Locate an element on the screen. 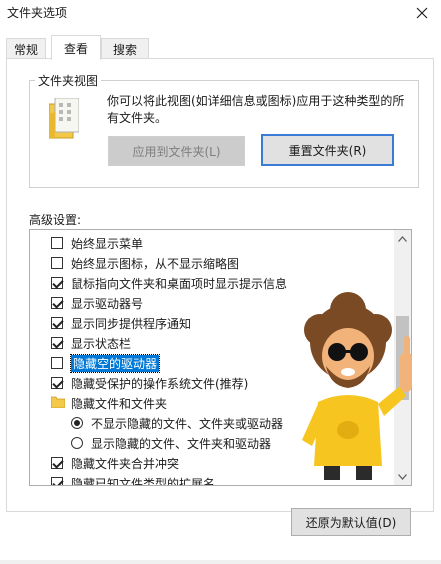 This screenshot has width=441, height=564. list-item-label: 始终显示菜单 is located at coordinates (107, 243).